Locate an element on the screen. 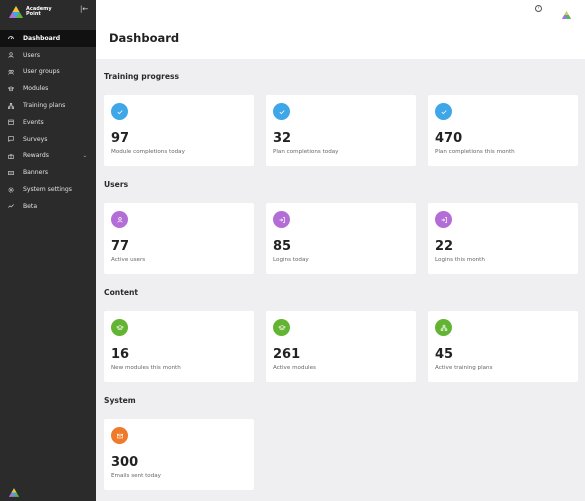 This screenshot has height=501, width=585. stat-value: 470 is located at coordinates (449, 138).